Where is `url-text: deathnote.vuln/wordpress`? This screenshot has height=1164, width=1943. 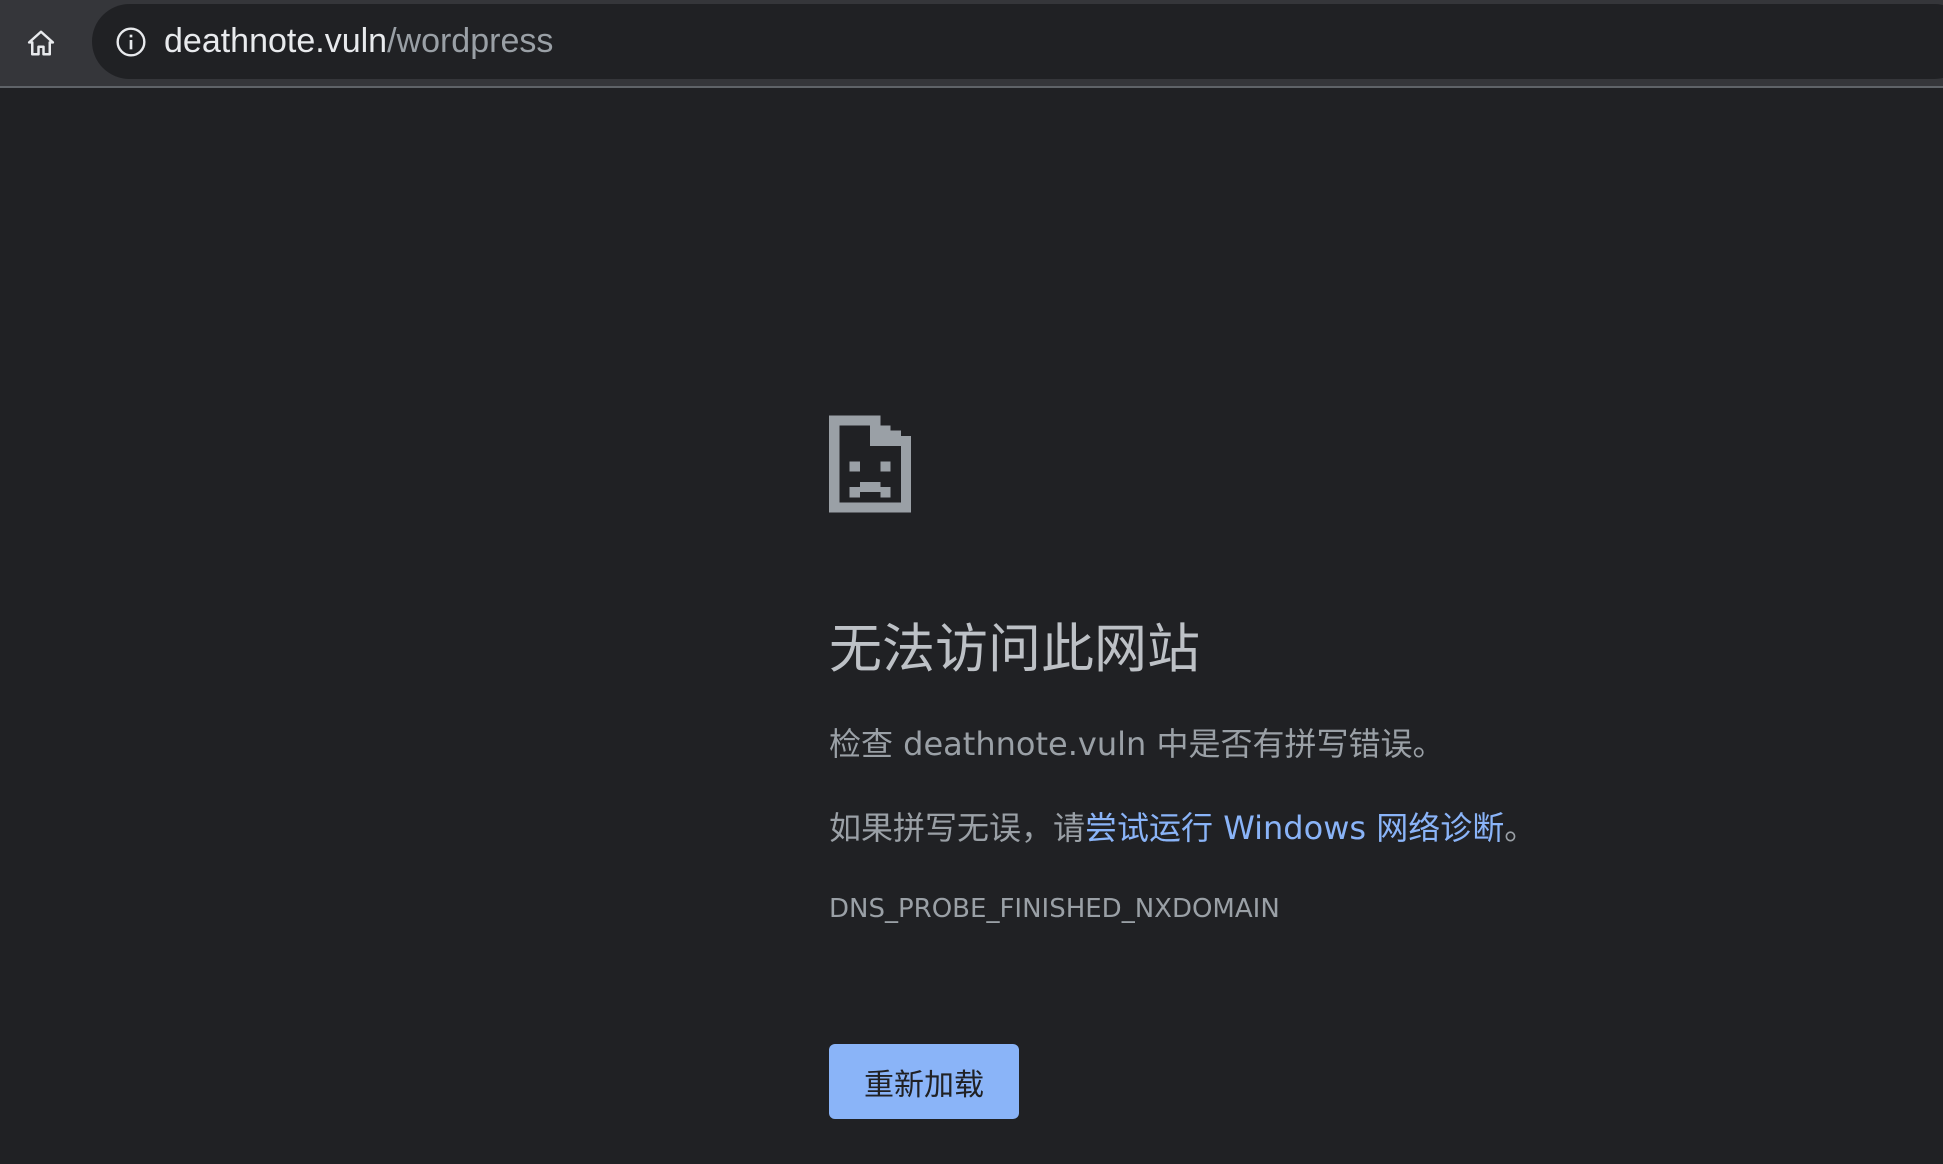 url-text: deathnote.vuln/wordpress is located at coordinates (358, 41).